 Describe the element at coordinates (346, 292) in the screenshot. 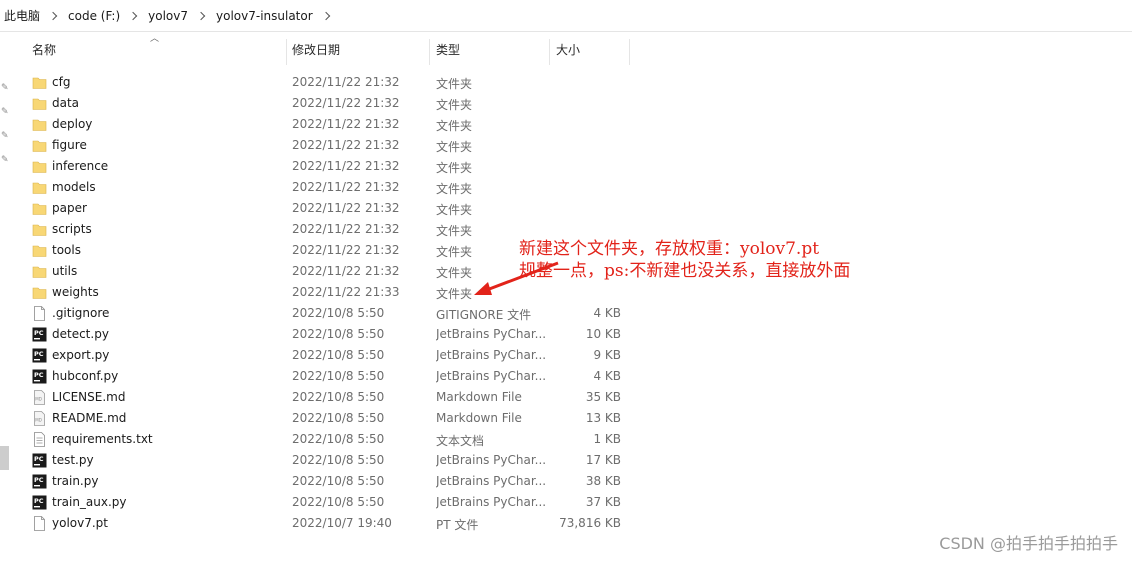

I see `file-modified-date: 2022/11/22 21:33` at that location.